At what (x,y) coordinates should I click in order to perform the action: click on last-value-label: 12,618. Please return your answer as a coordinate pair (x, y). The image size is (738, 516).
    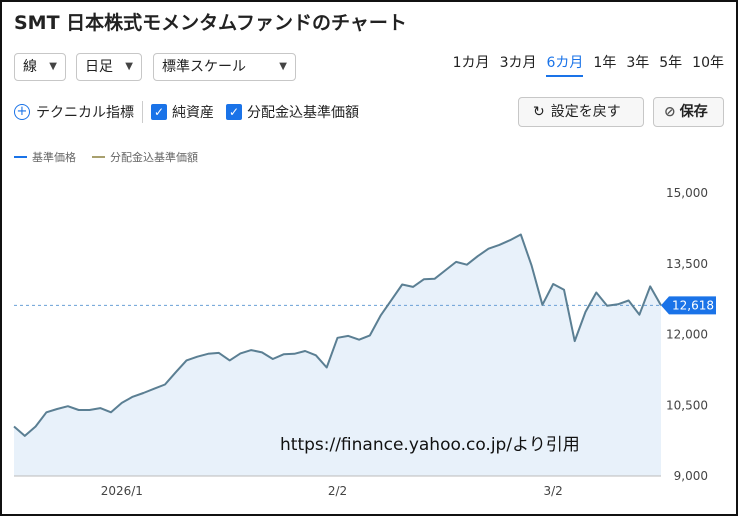
    Looking at the image, I should click on (693, 305).